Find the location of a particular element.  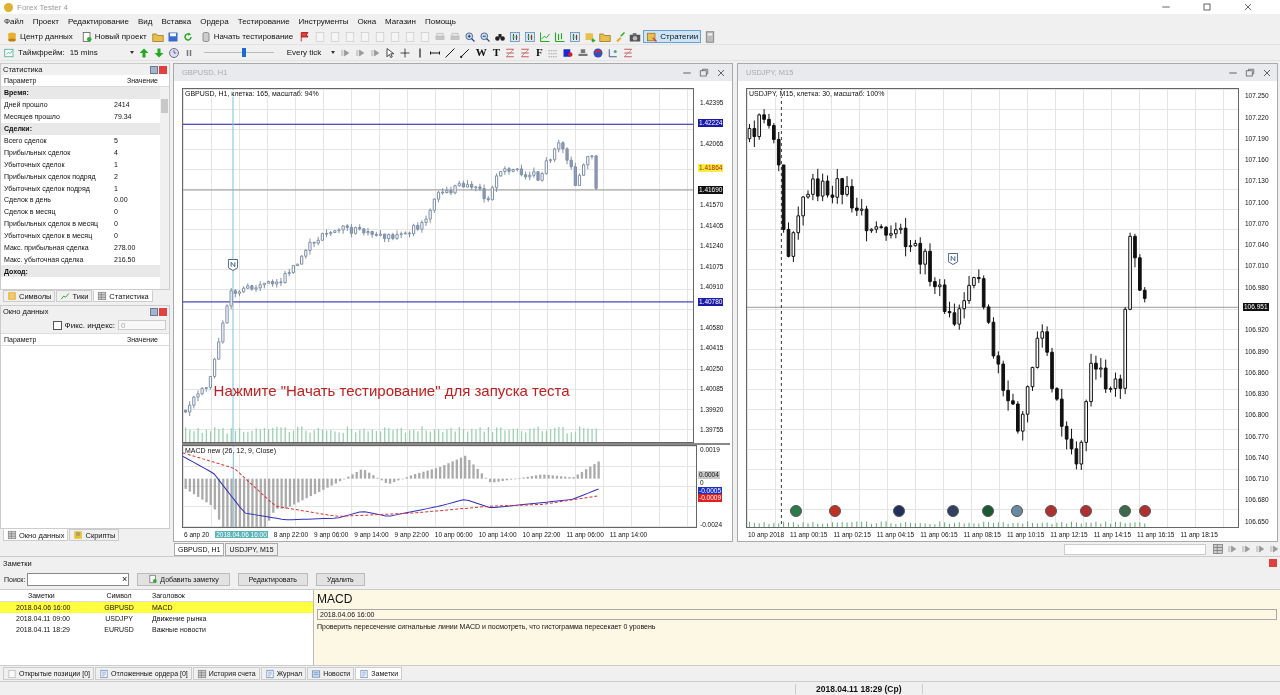

strategies-button: Стратегии is located at coordinates (672, 36).